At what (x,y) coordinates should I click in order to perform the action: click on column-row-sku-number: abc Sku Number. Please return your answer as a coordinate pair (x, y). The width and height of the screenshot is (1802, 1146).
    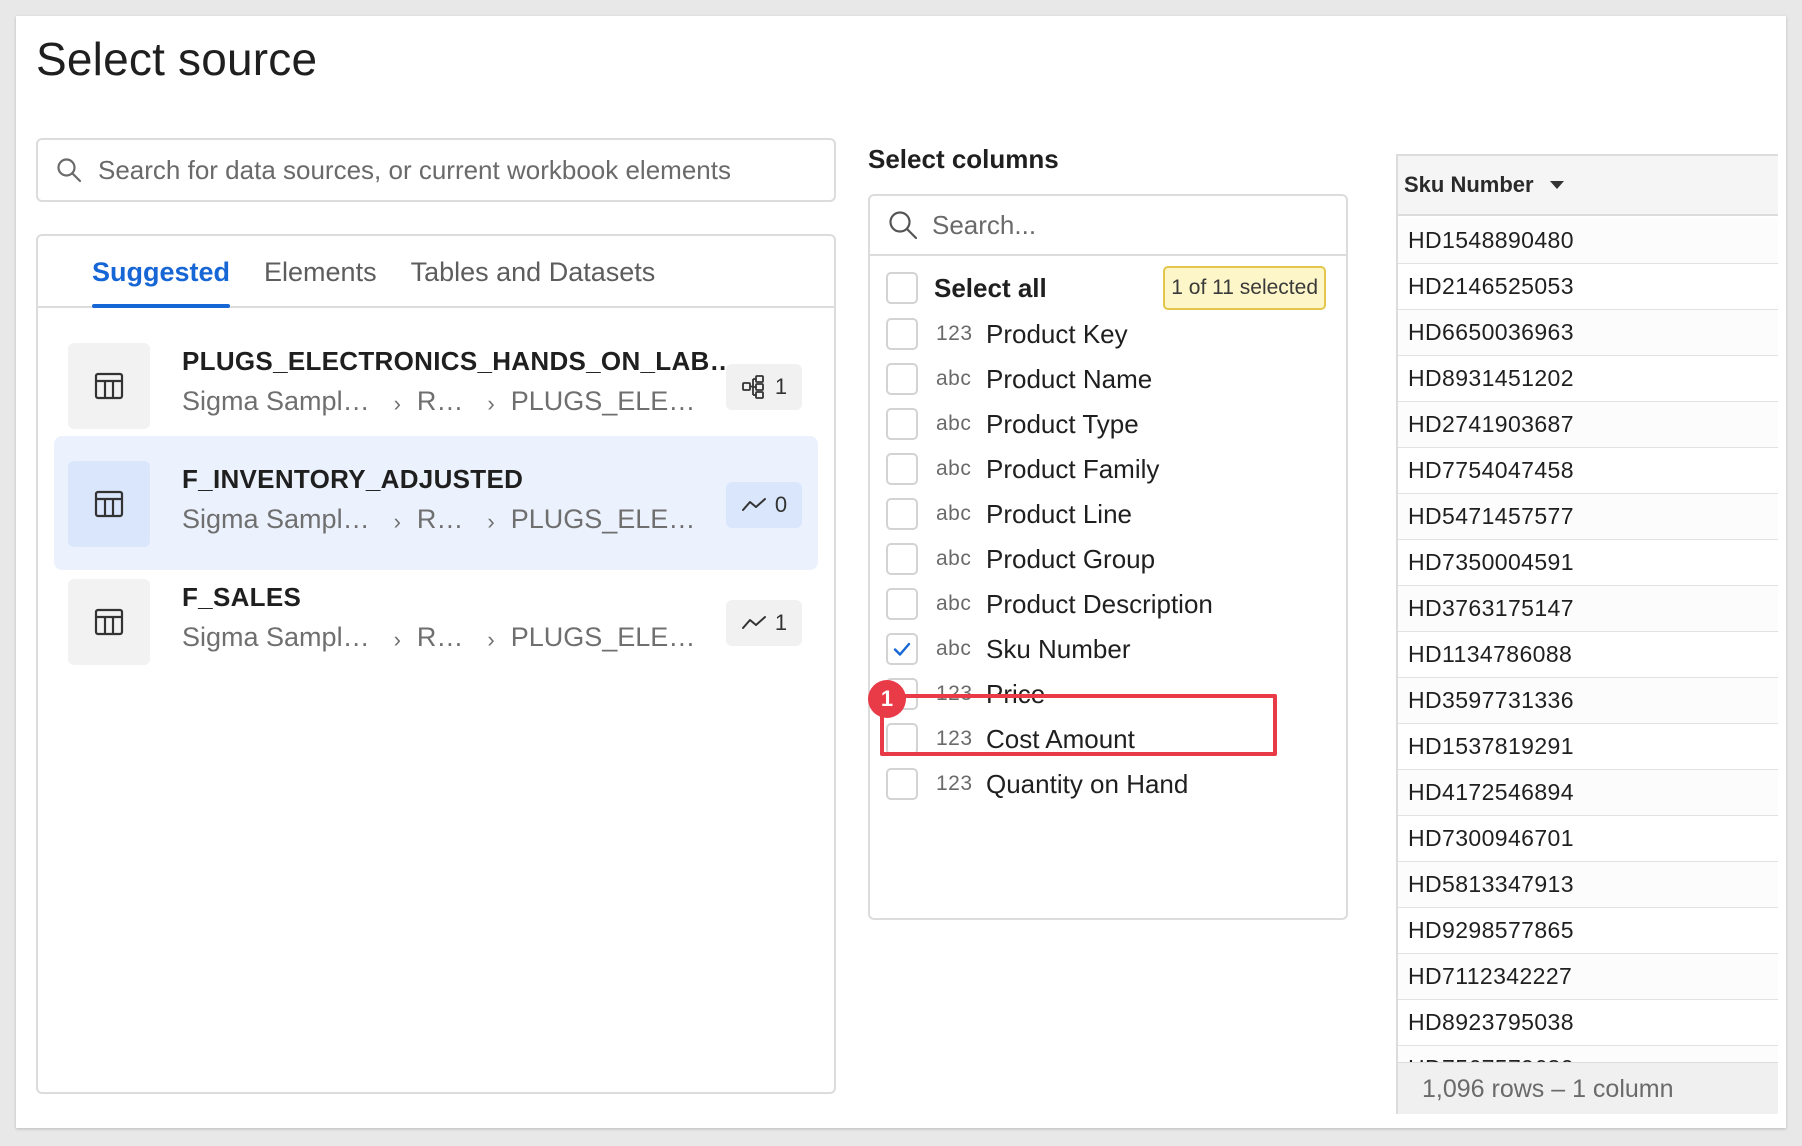
    Looking at the image, I should click on (1106, 649).